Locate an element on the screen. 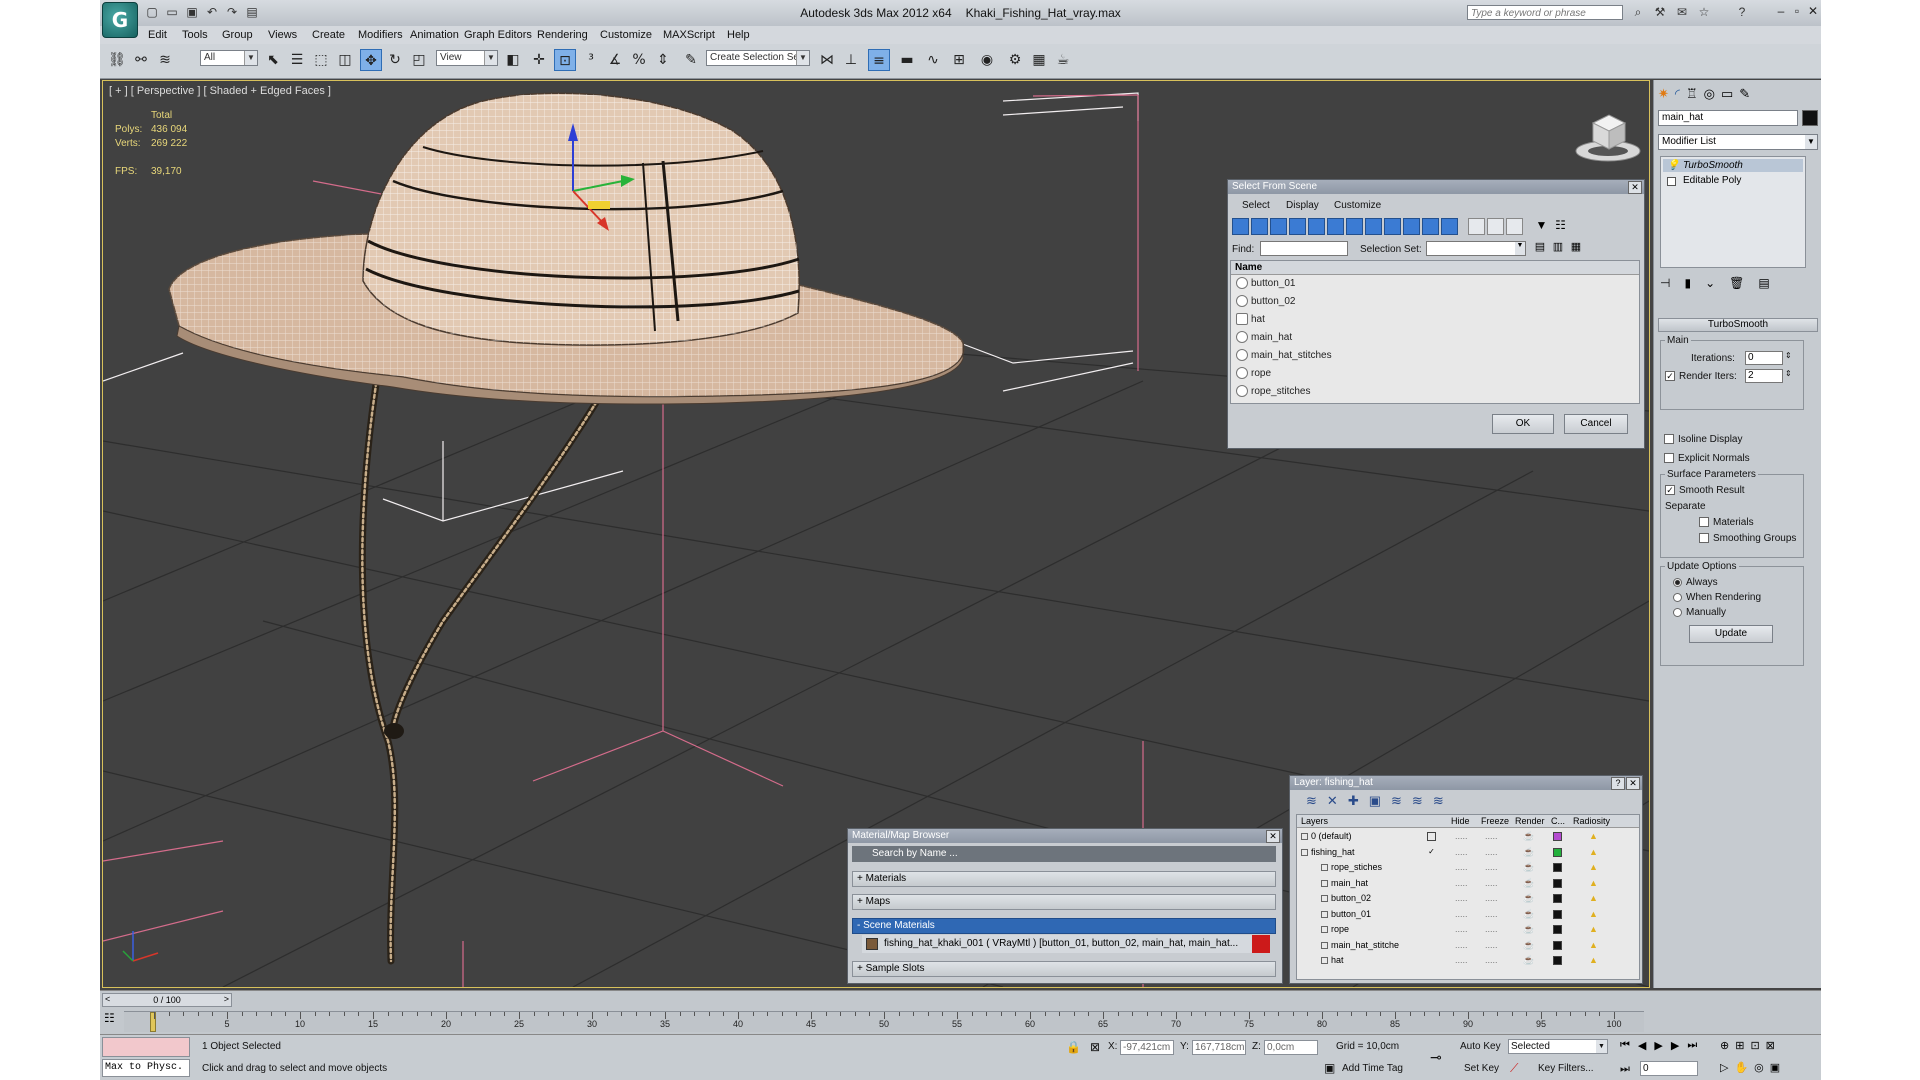  time-tag-icon: ▣ is located at coordinates (1329, 1068).